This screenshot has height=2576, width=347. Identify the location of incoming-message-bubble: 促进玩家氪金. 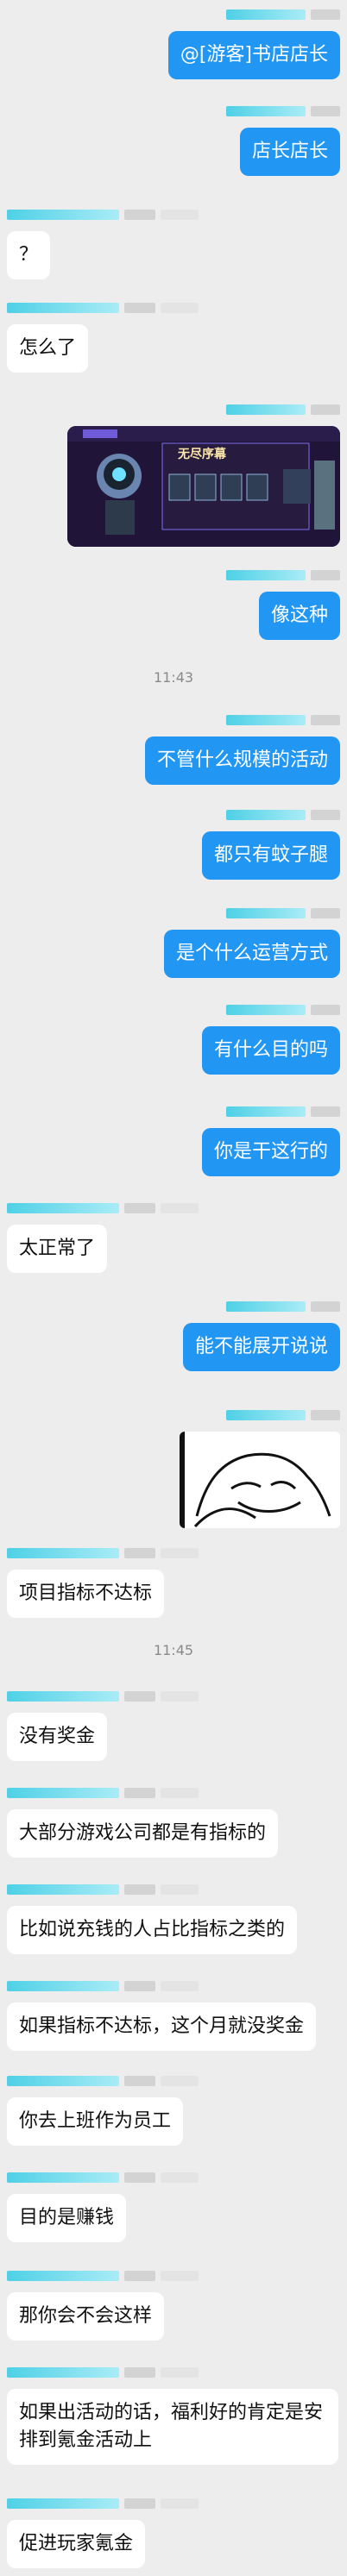
(76, 2544).